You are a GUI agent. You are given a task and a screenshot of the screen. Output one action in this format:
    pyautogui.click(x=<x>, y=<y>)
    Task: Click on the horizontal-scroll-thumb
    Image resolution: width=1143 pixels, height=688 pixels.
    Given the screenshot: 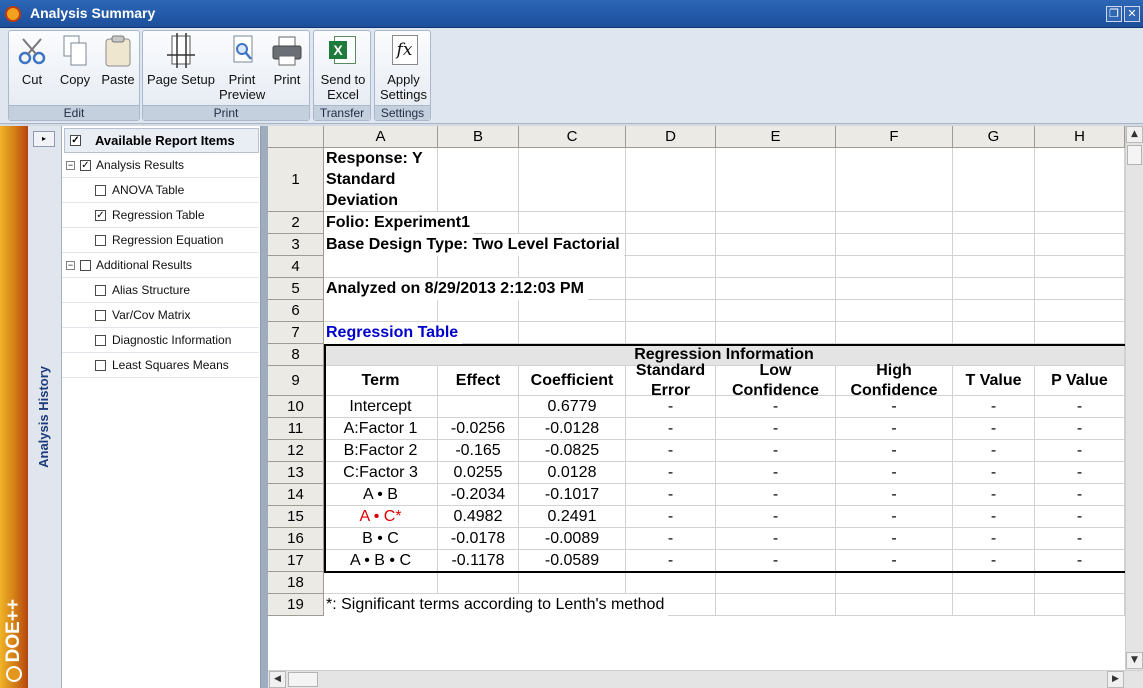 What is the action you would take?
    pyautogui.click(x=303, y=679)
    